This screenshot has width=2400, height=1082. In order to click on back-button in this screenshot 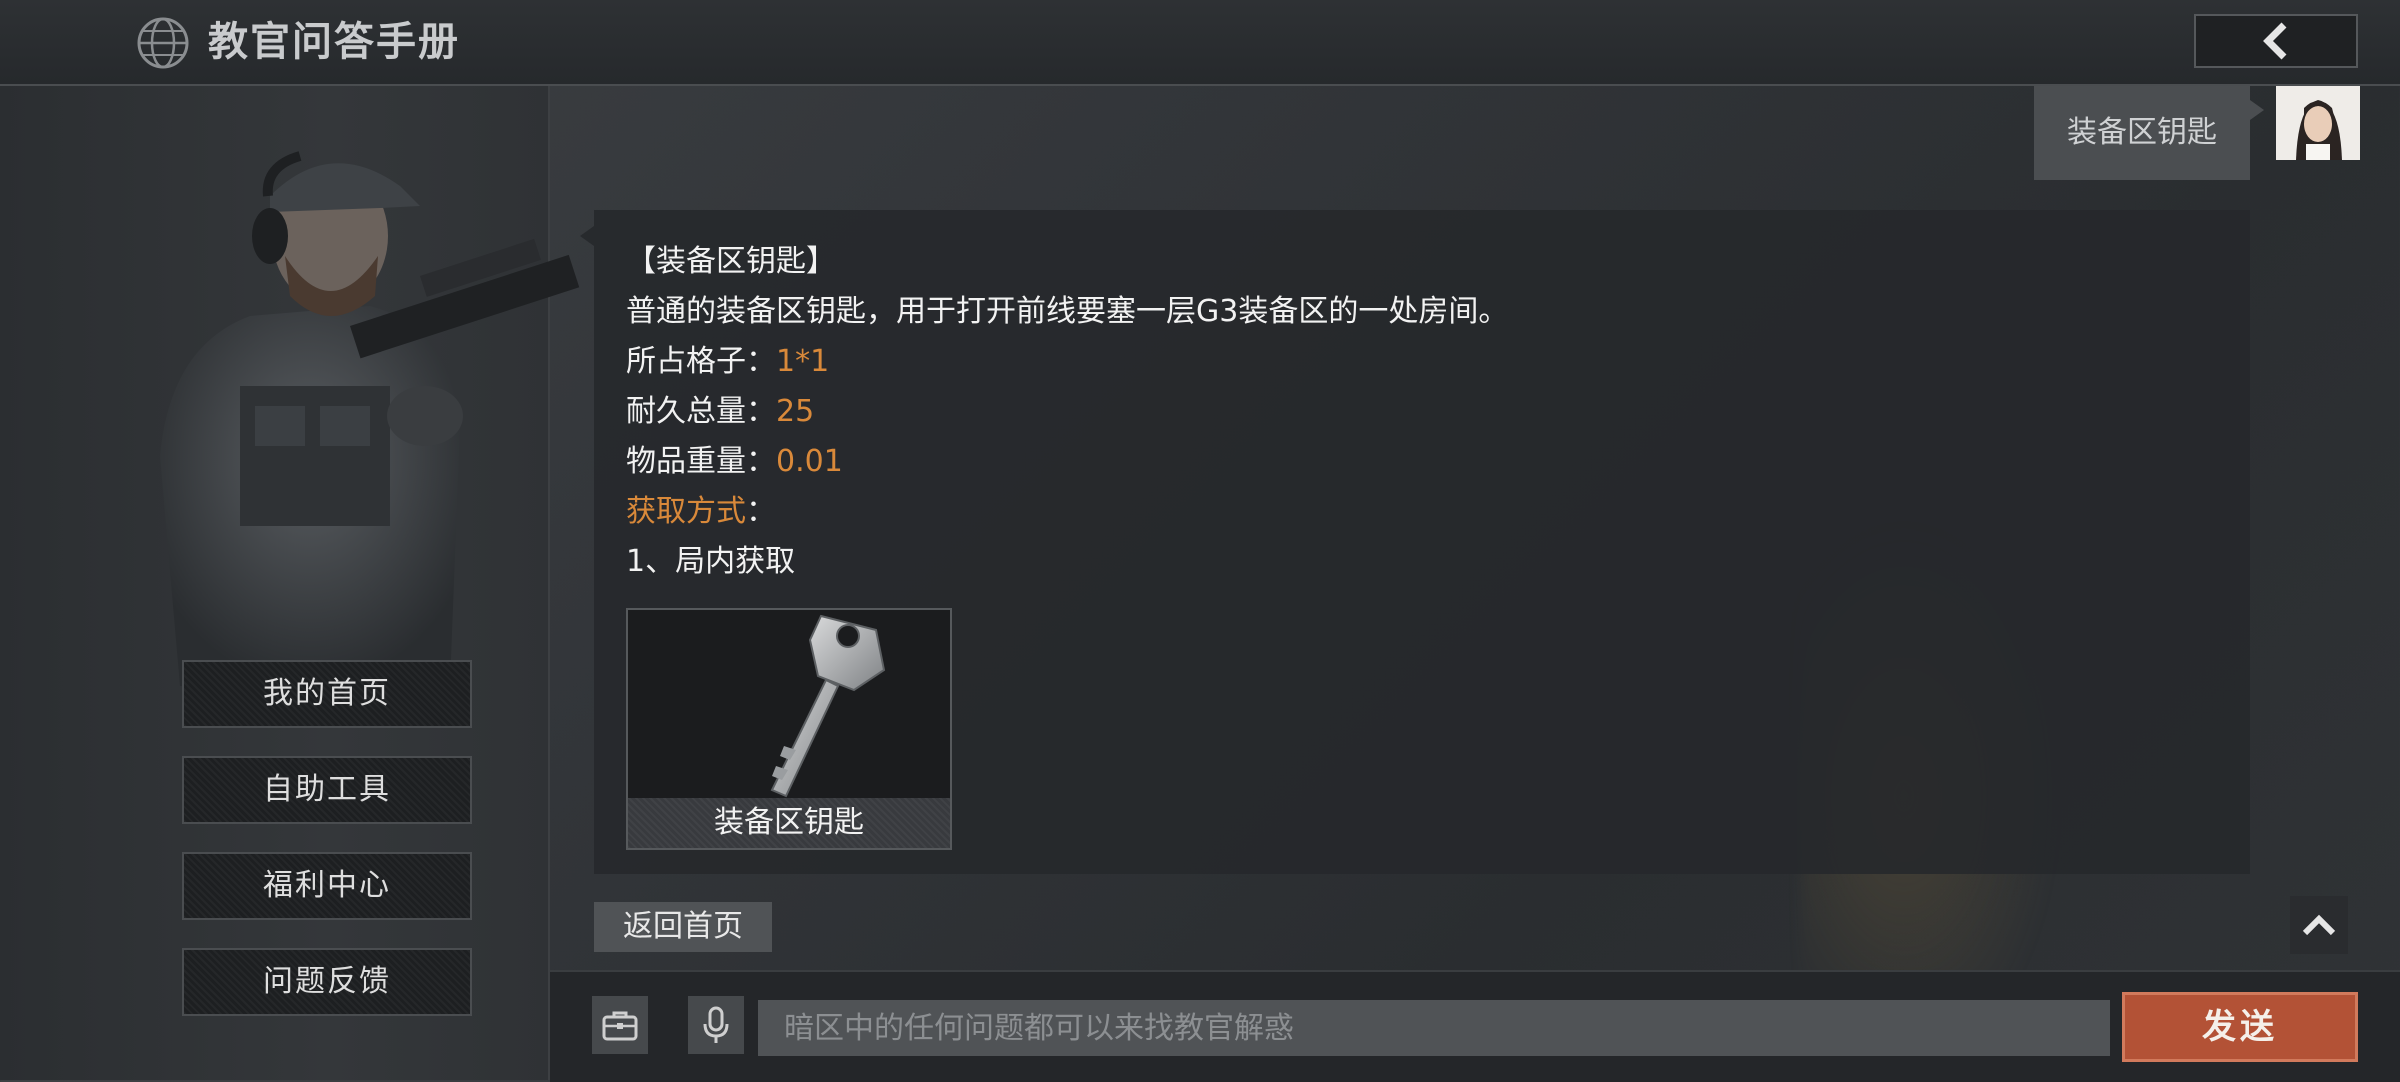, I will do `click(2276, 41)`.